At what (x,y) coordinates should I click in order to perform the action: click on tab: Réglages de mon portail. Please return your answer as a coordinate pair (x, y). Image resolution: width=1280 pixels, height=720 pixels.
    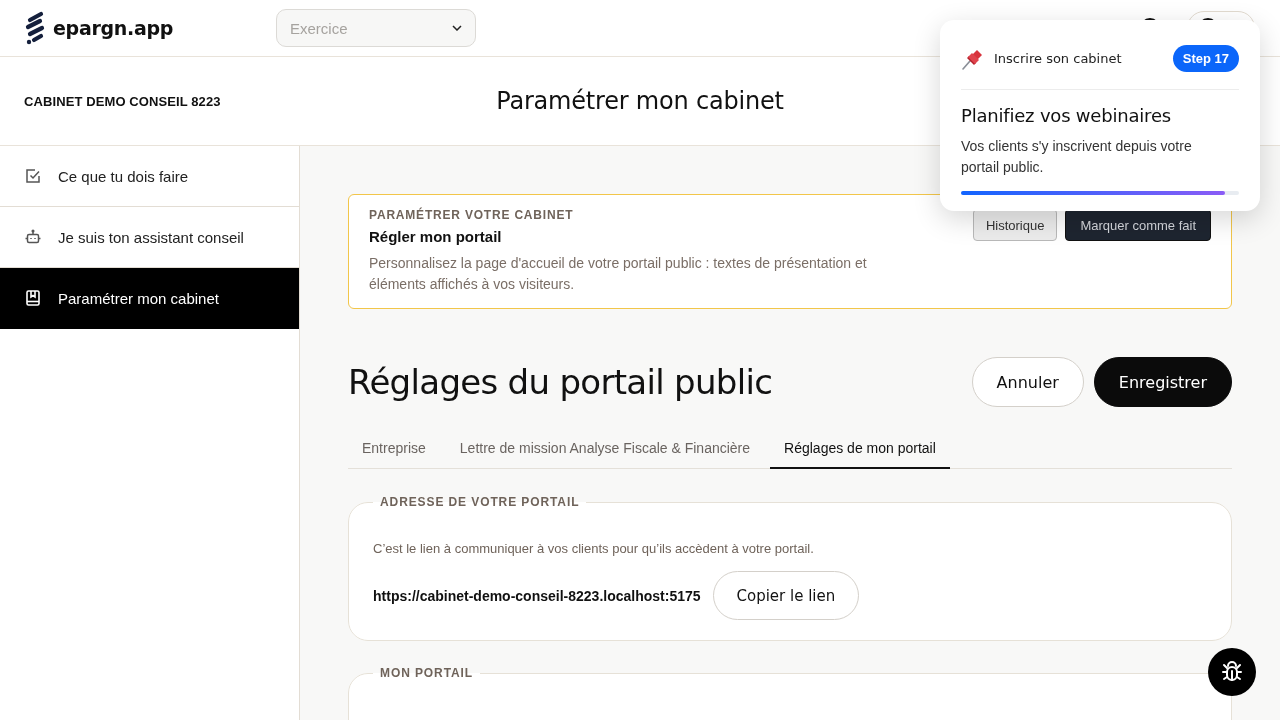
    Looking at the image, I should click on (860, 449).